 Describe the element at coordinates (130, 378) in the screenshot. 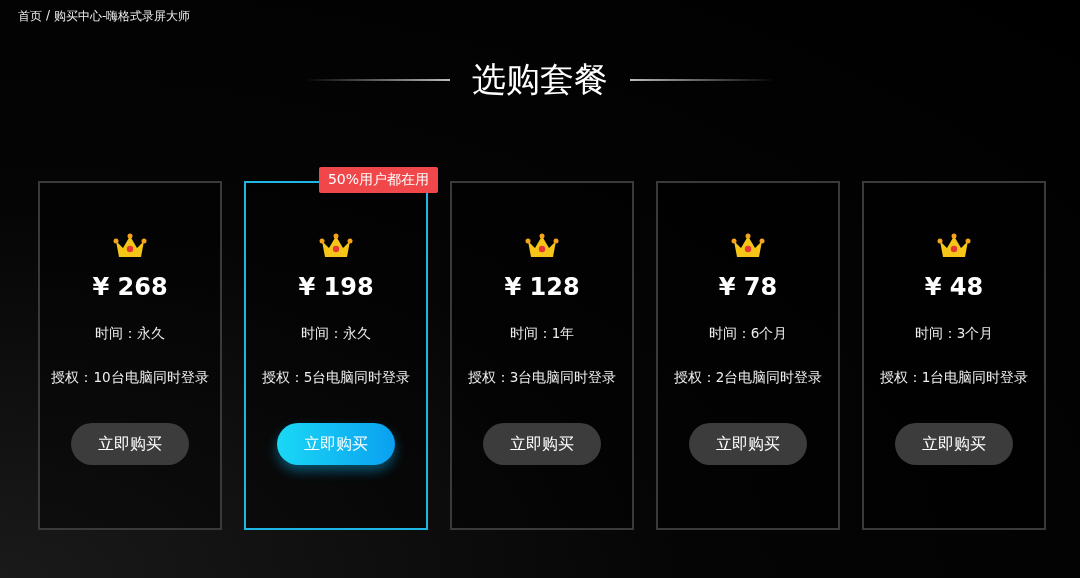

I see `plan-license: 授权：10台电脑同时登录` at that location.